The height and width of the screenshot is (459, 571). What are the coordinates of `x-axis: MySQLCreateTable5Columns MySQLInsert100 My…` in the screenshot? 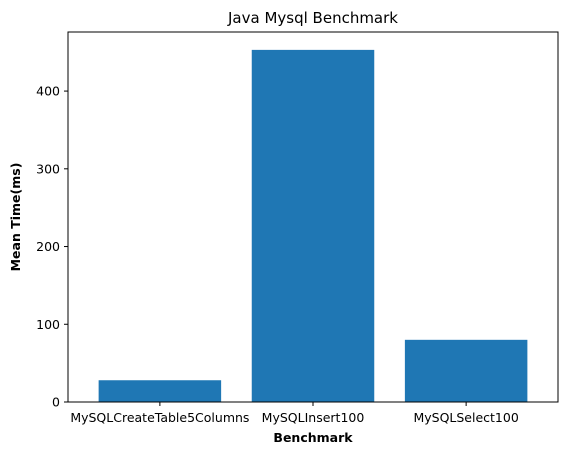 It's located at (294, 413).